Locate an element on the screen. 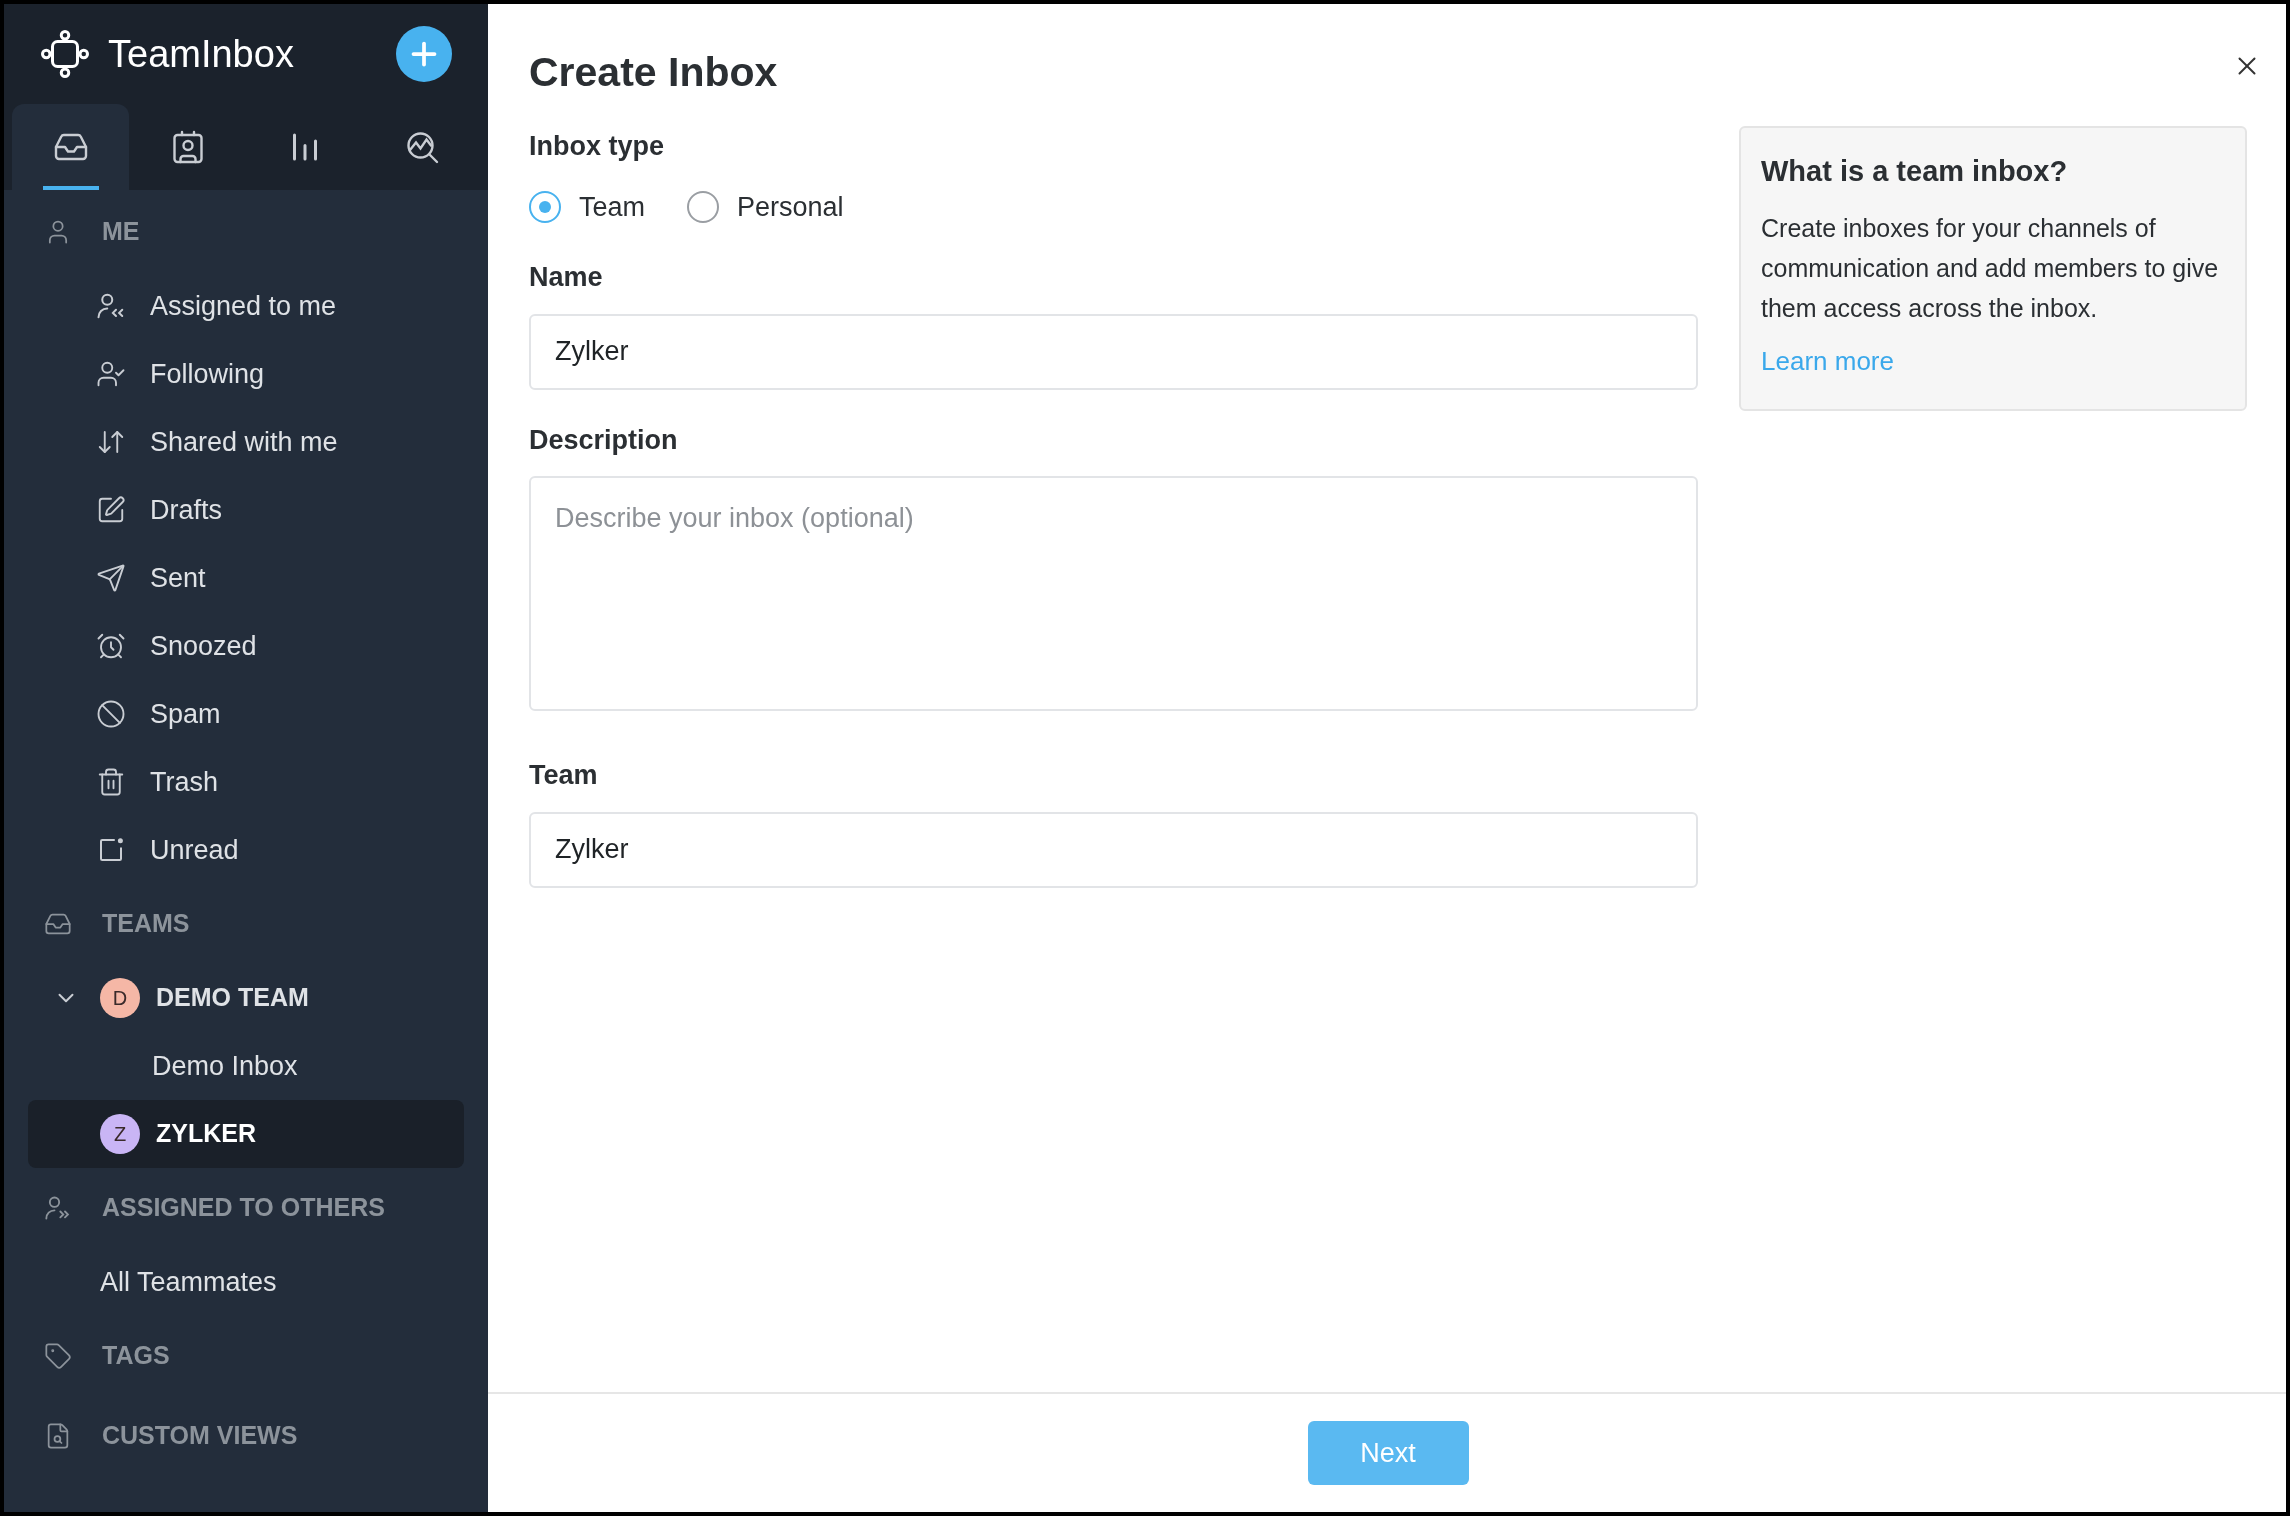 The height and width of the screenshot is (1516, 2290). sidebar-item: Z ZYLKER is located at coordinates (246, 1134).